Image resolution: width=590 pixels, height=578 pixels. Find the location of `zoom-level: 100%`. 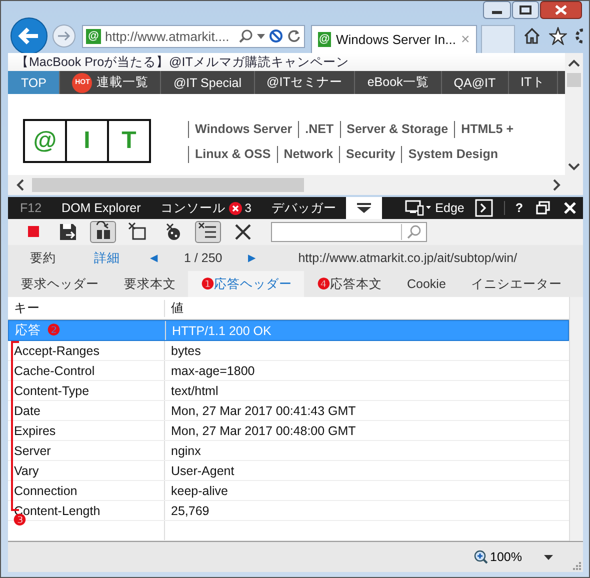

zoom-level: 100% is located at coordinates (506, 557).